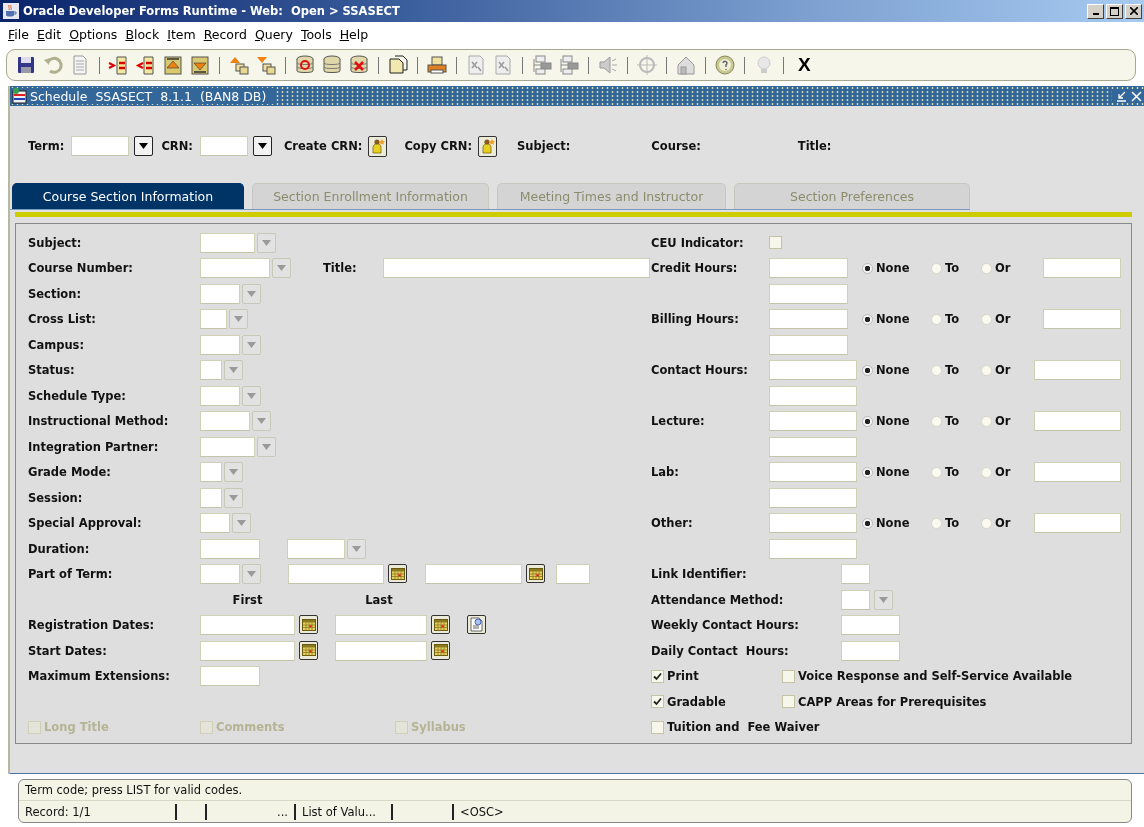 The image size is (1144, 827). What do you see at coordinates (316, 34) in the screenshot?
I see `menu-item: Tools` at bounding box center [316, 34].